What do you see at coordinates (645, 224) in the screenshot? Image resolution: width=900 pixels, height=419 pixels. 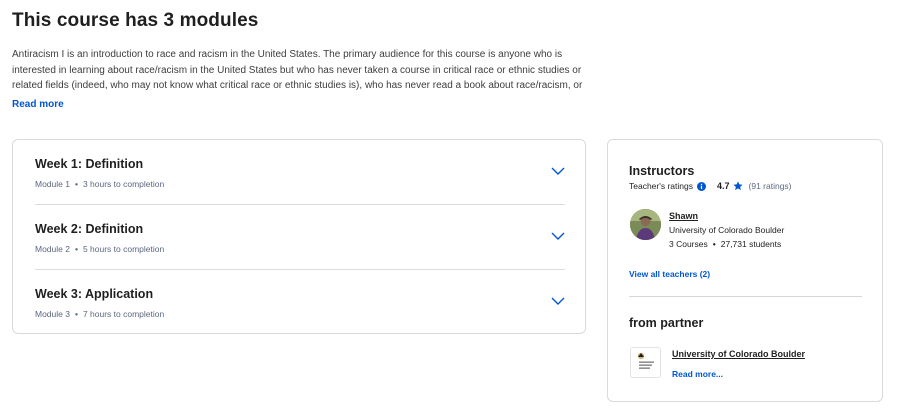 I see `avatar` at bounding box center [645, 224].